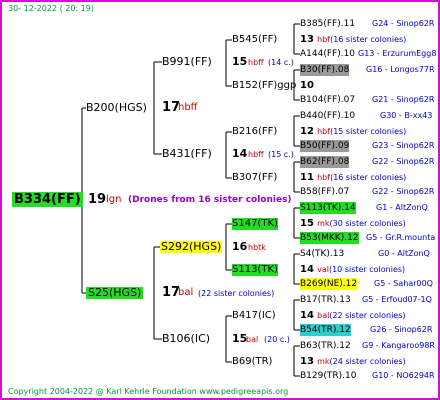  Describe the element at coordinates (367, 361) in the screenshot. I see `g3-note: (24 sister colonies)` at that location.